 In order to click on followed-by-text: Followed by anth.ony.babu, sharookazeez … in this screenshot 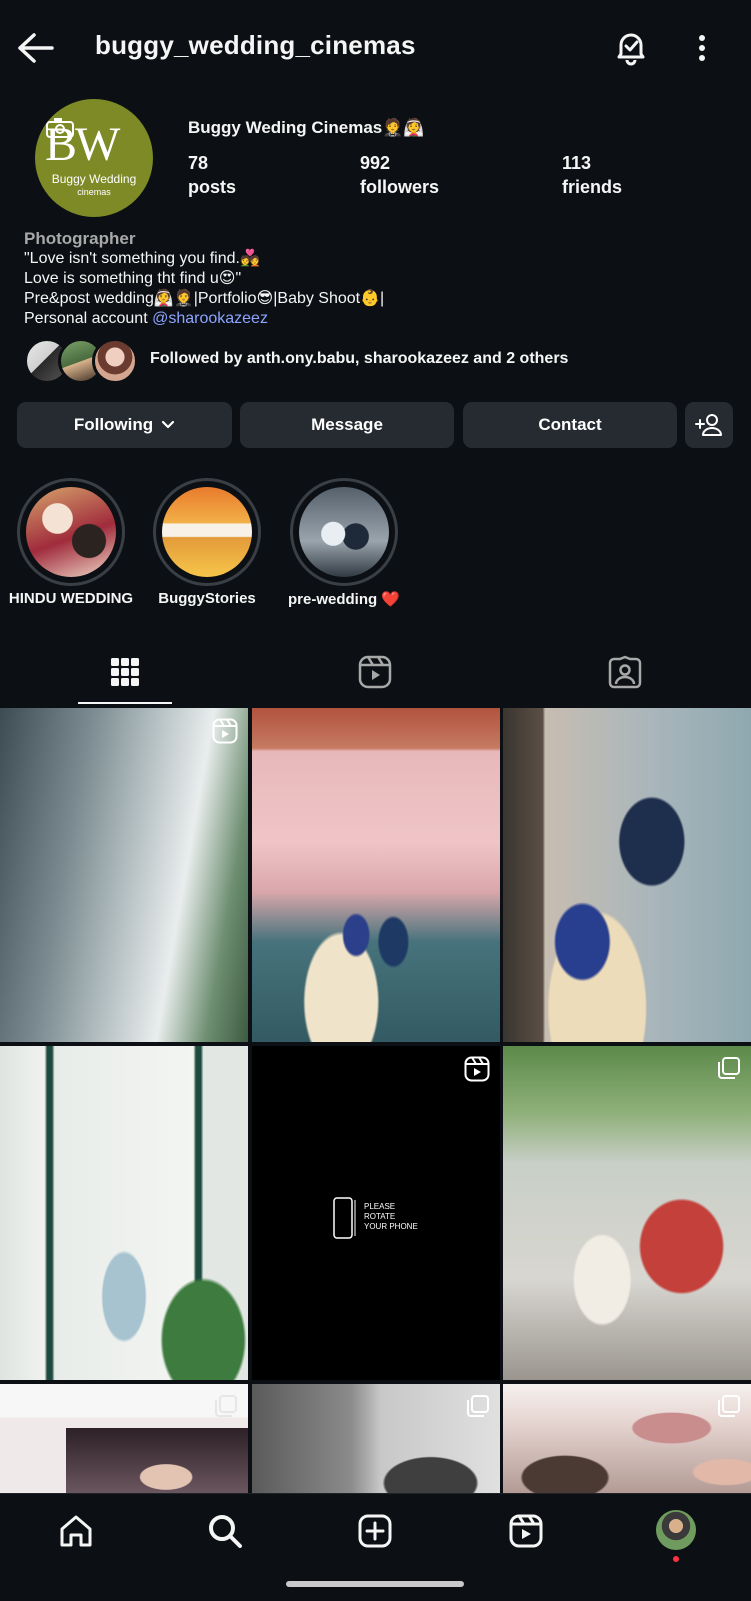, I will do `click(359, 358)`.